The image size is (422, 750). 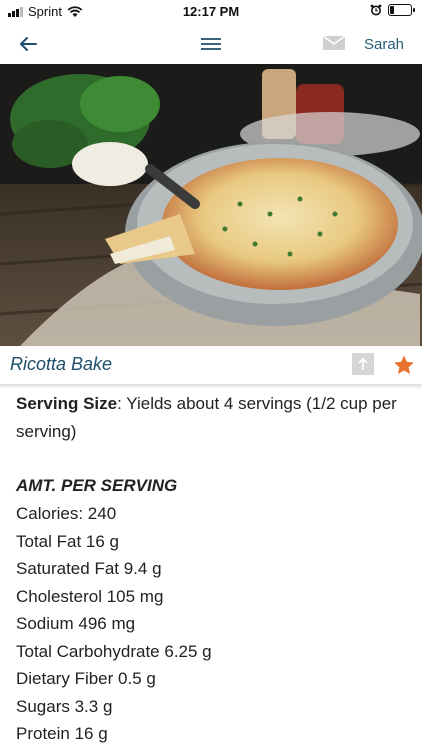 I want to click on status-time: 12:17 PM, so click(x=211, y=11).